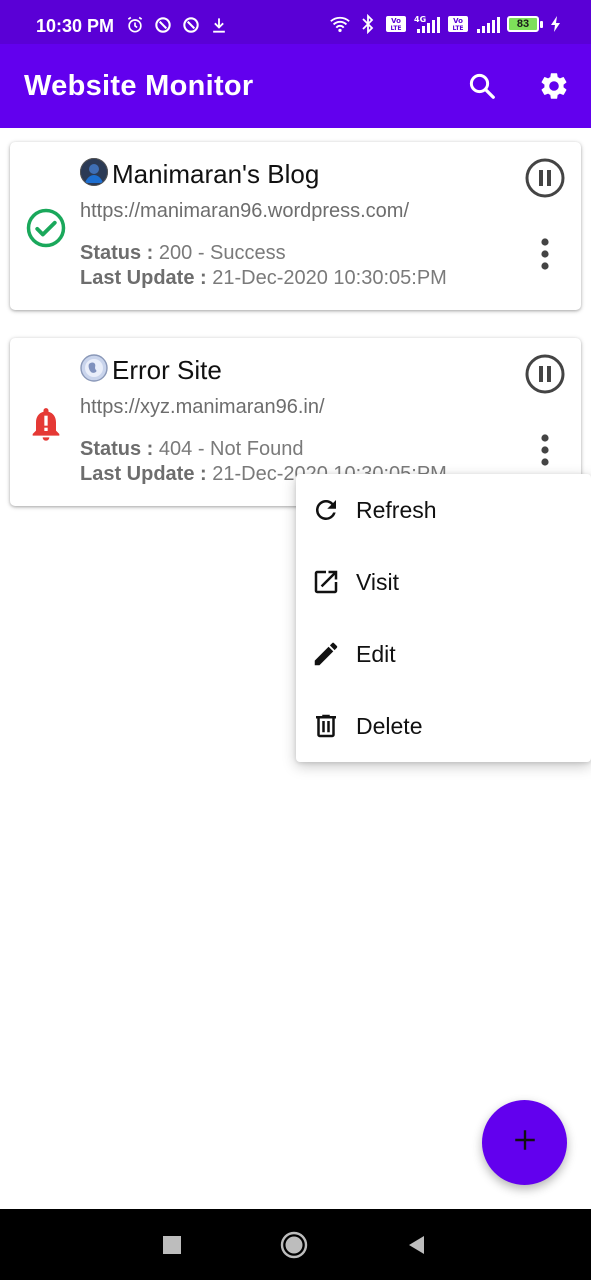 This screenshot has width=591, height=1280. I want to click on menu-item-edit: Edit, so click(443, 654).